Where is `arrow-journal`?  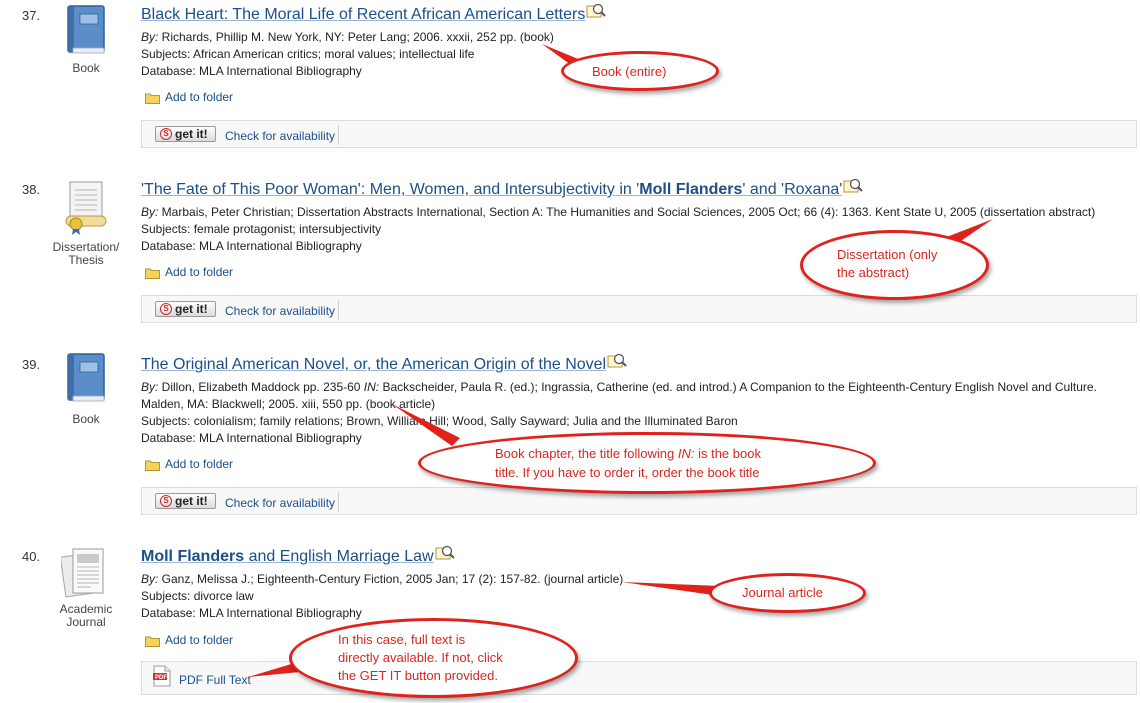 arrow-journal is located at coordinates (671, 589).